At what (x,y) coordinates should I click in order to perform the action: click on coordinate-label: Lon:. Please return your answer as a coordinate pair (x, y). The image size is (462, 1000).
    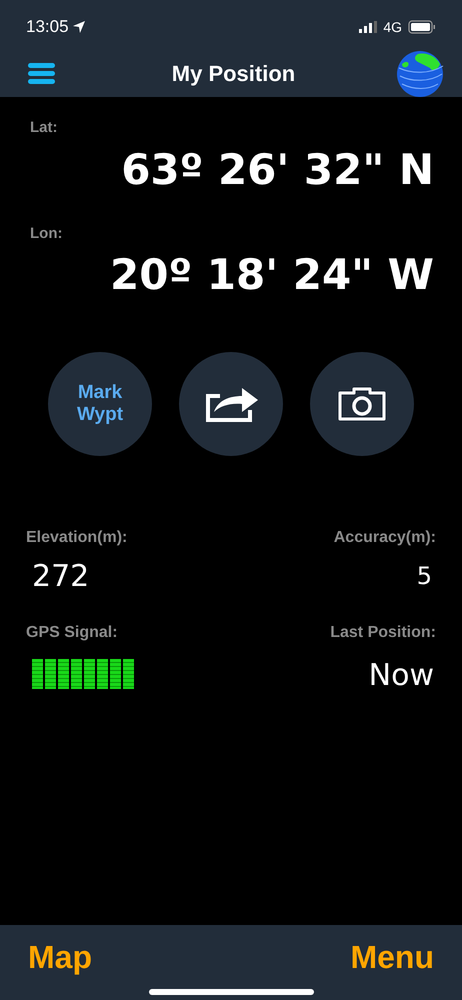
    Looking at the image, I should click on (46, 234).